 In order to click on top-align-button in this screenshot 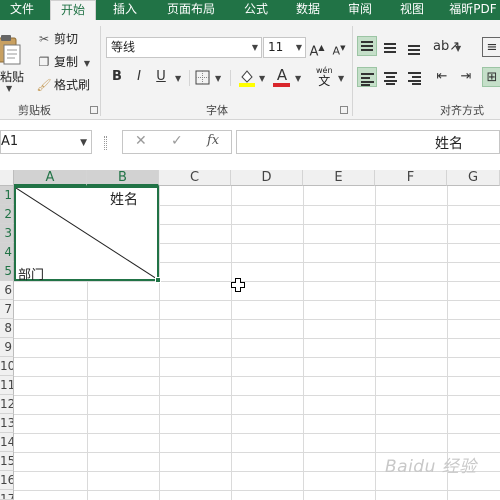, I will do `click(367, 46)`.